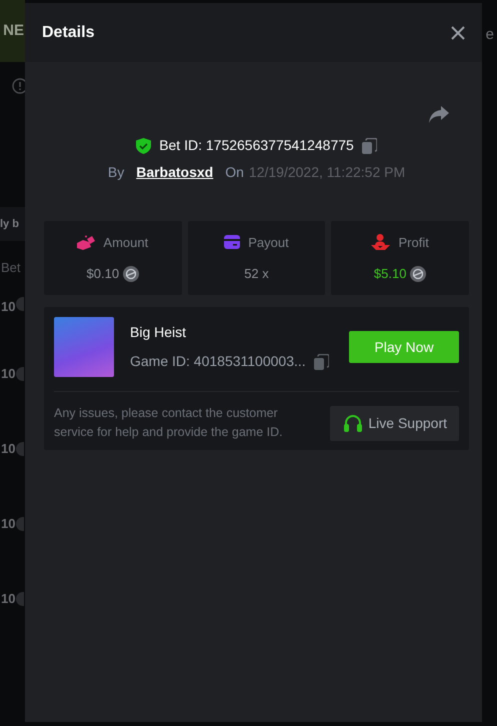  What do you see at coordinates (439, 114) in the screenshot?
I see `share-icon` at bounding box center [439, 114].